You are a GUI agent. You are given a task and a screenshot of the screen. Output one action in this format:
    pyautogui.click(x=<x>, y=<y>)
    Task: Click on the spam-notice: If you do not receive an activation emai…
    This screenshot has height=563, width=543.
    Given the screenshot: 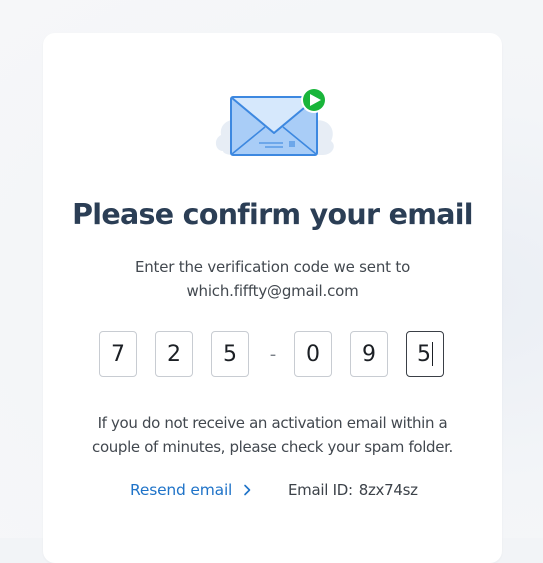 What is the action you would take?
    pyautogui.click(x=272, y=435)
    